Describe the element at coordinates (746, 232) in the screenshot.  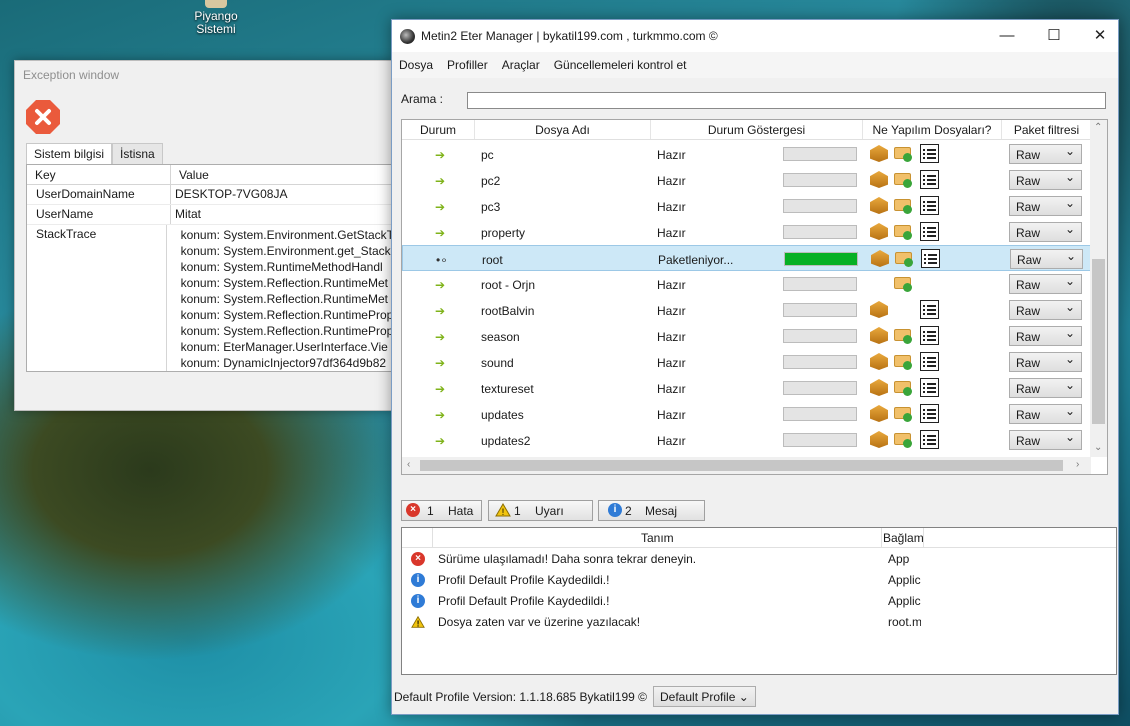
I see `table-row: ➔ property Hazır Raw` at that location.